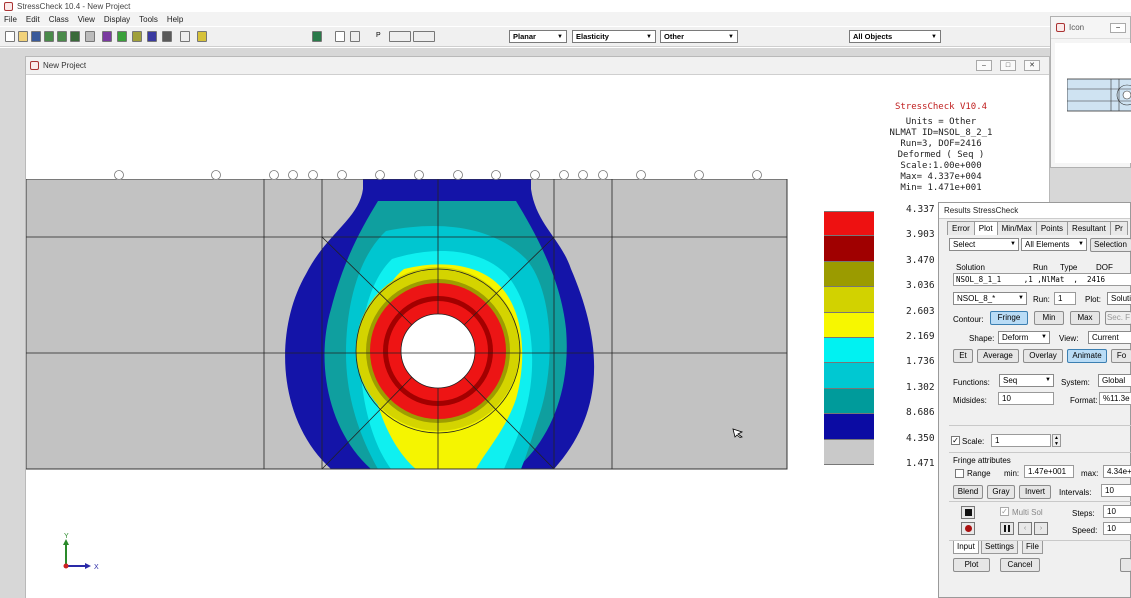 The width and height of the screenshot is (1131, 598). Describe the element at coordinates (340, 36) in the screenshot. I see `dimension-icon` at that location.